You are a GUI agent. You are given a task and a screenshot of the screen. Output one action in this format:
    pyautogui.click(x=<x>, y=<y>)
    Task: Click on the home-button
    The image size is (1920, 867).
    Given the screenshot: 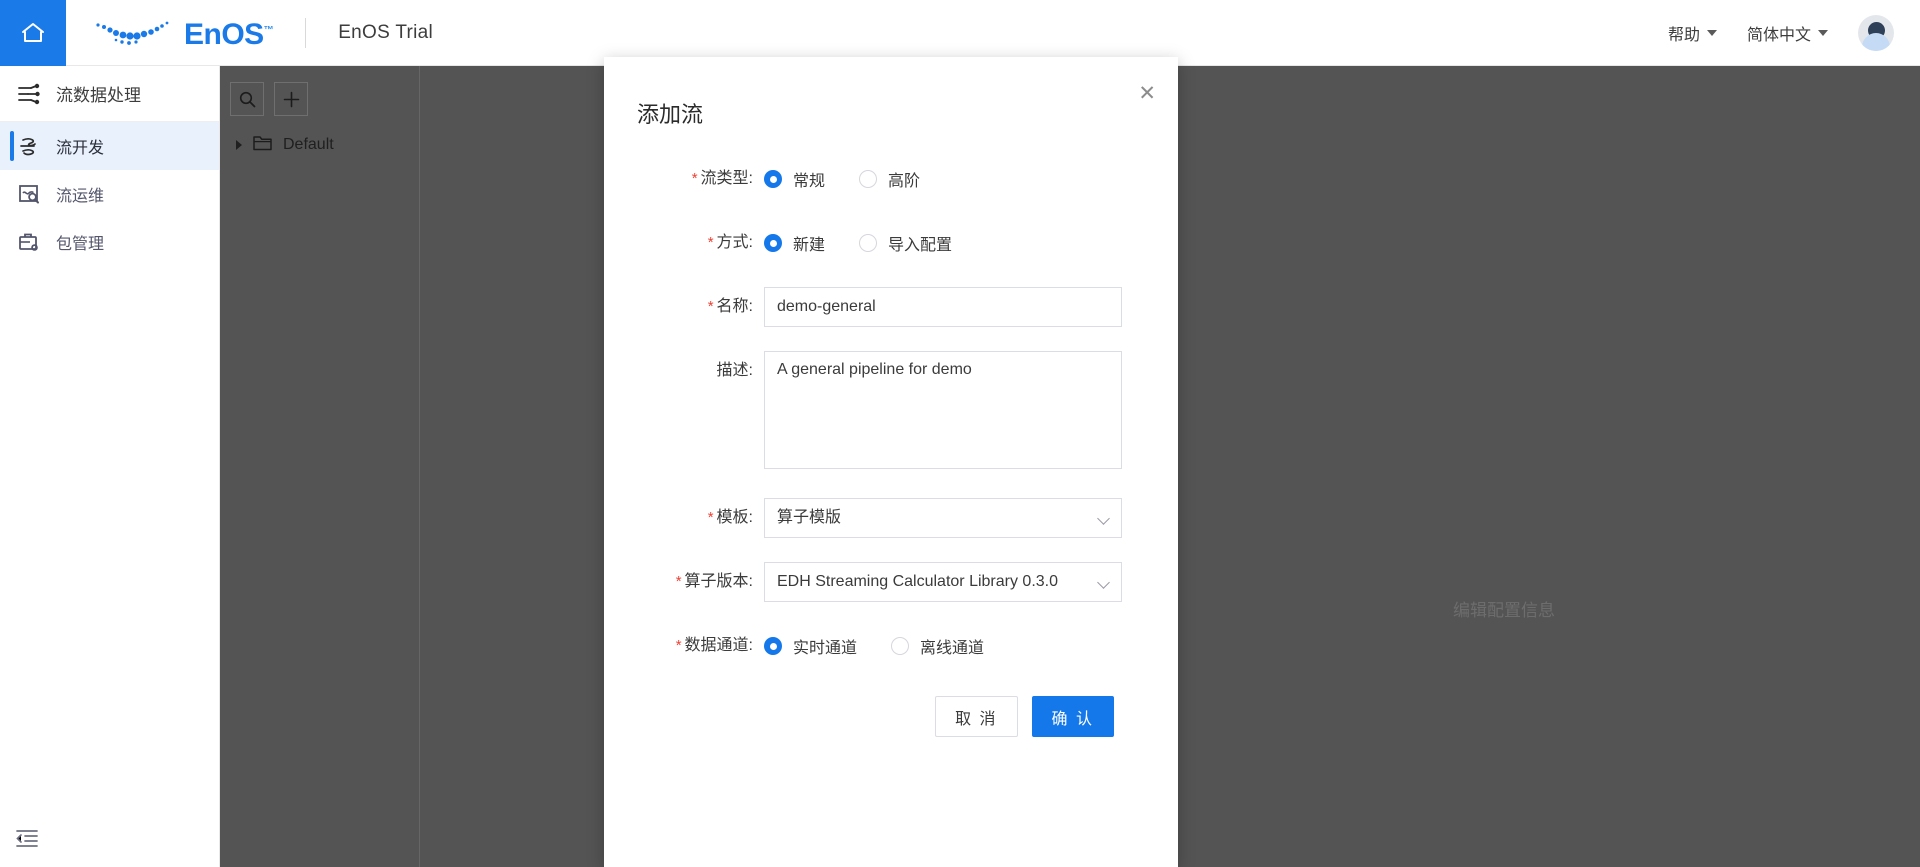 What is the action you would take?
    pyautogui.click(x=33, y=33)
    